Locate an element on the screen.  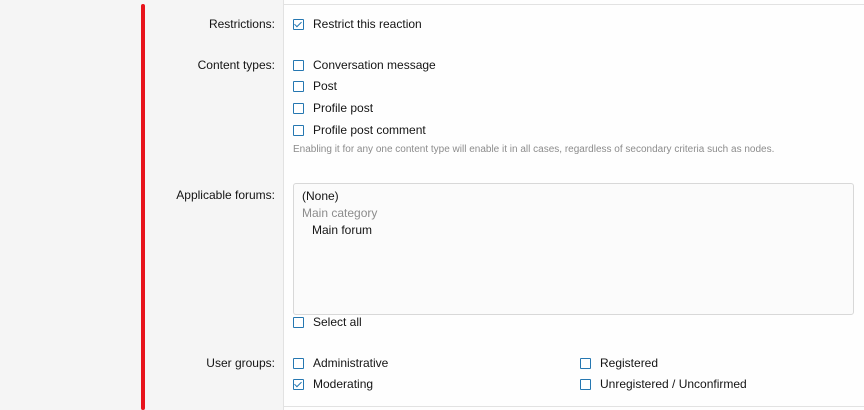
content-type-label: Profile post is located at coordinates (343, 108).